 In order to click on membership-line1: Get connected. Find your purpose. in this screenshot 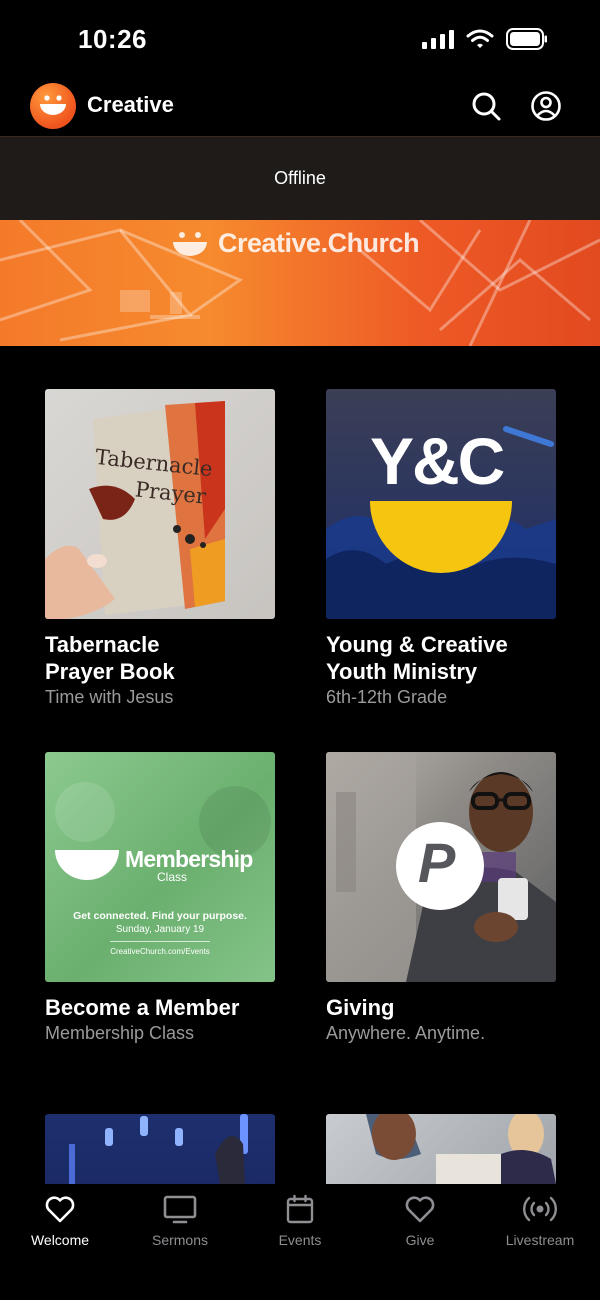, I will do `click(160, 916)`.